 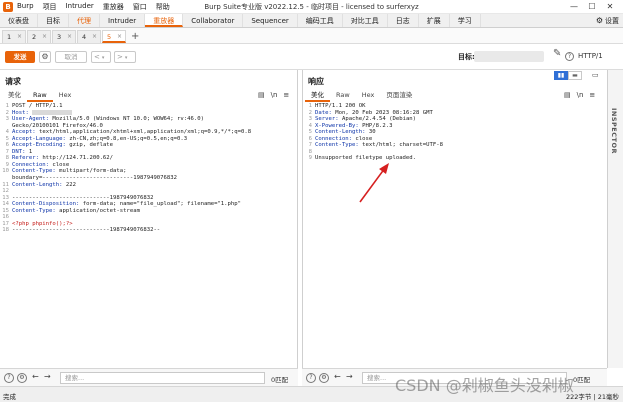 I want to click on header-value: 222, so click(x=70, y=184).